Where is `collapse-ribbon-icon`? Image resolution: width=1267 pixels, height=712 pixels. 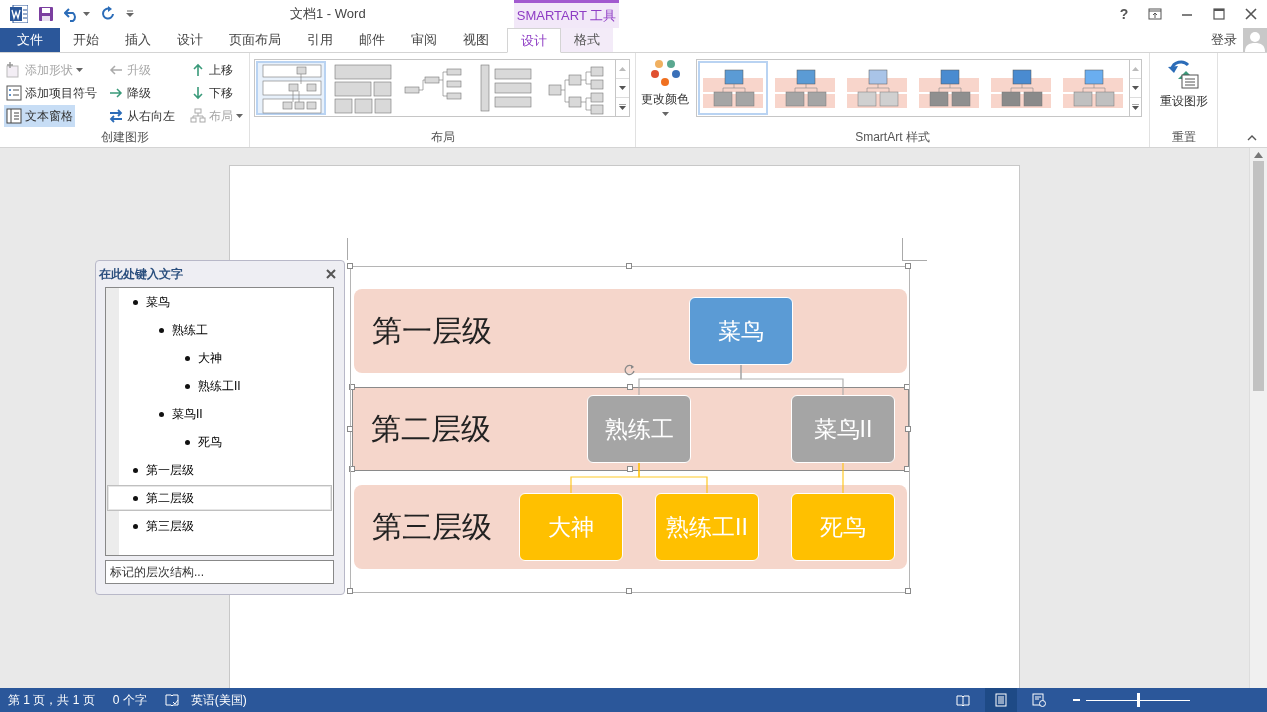
collapse-ribbon-icon is located at coordinates (1252, 138).